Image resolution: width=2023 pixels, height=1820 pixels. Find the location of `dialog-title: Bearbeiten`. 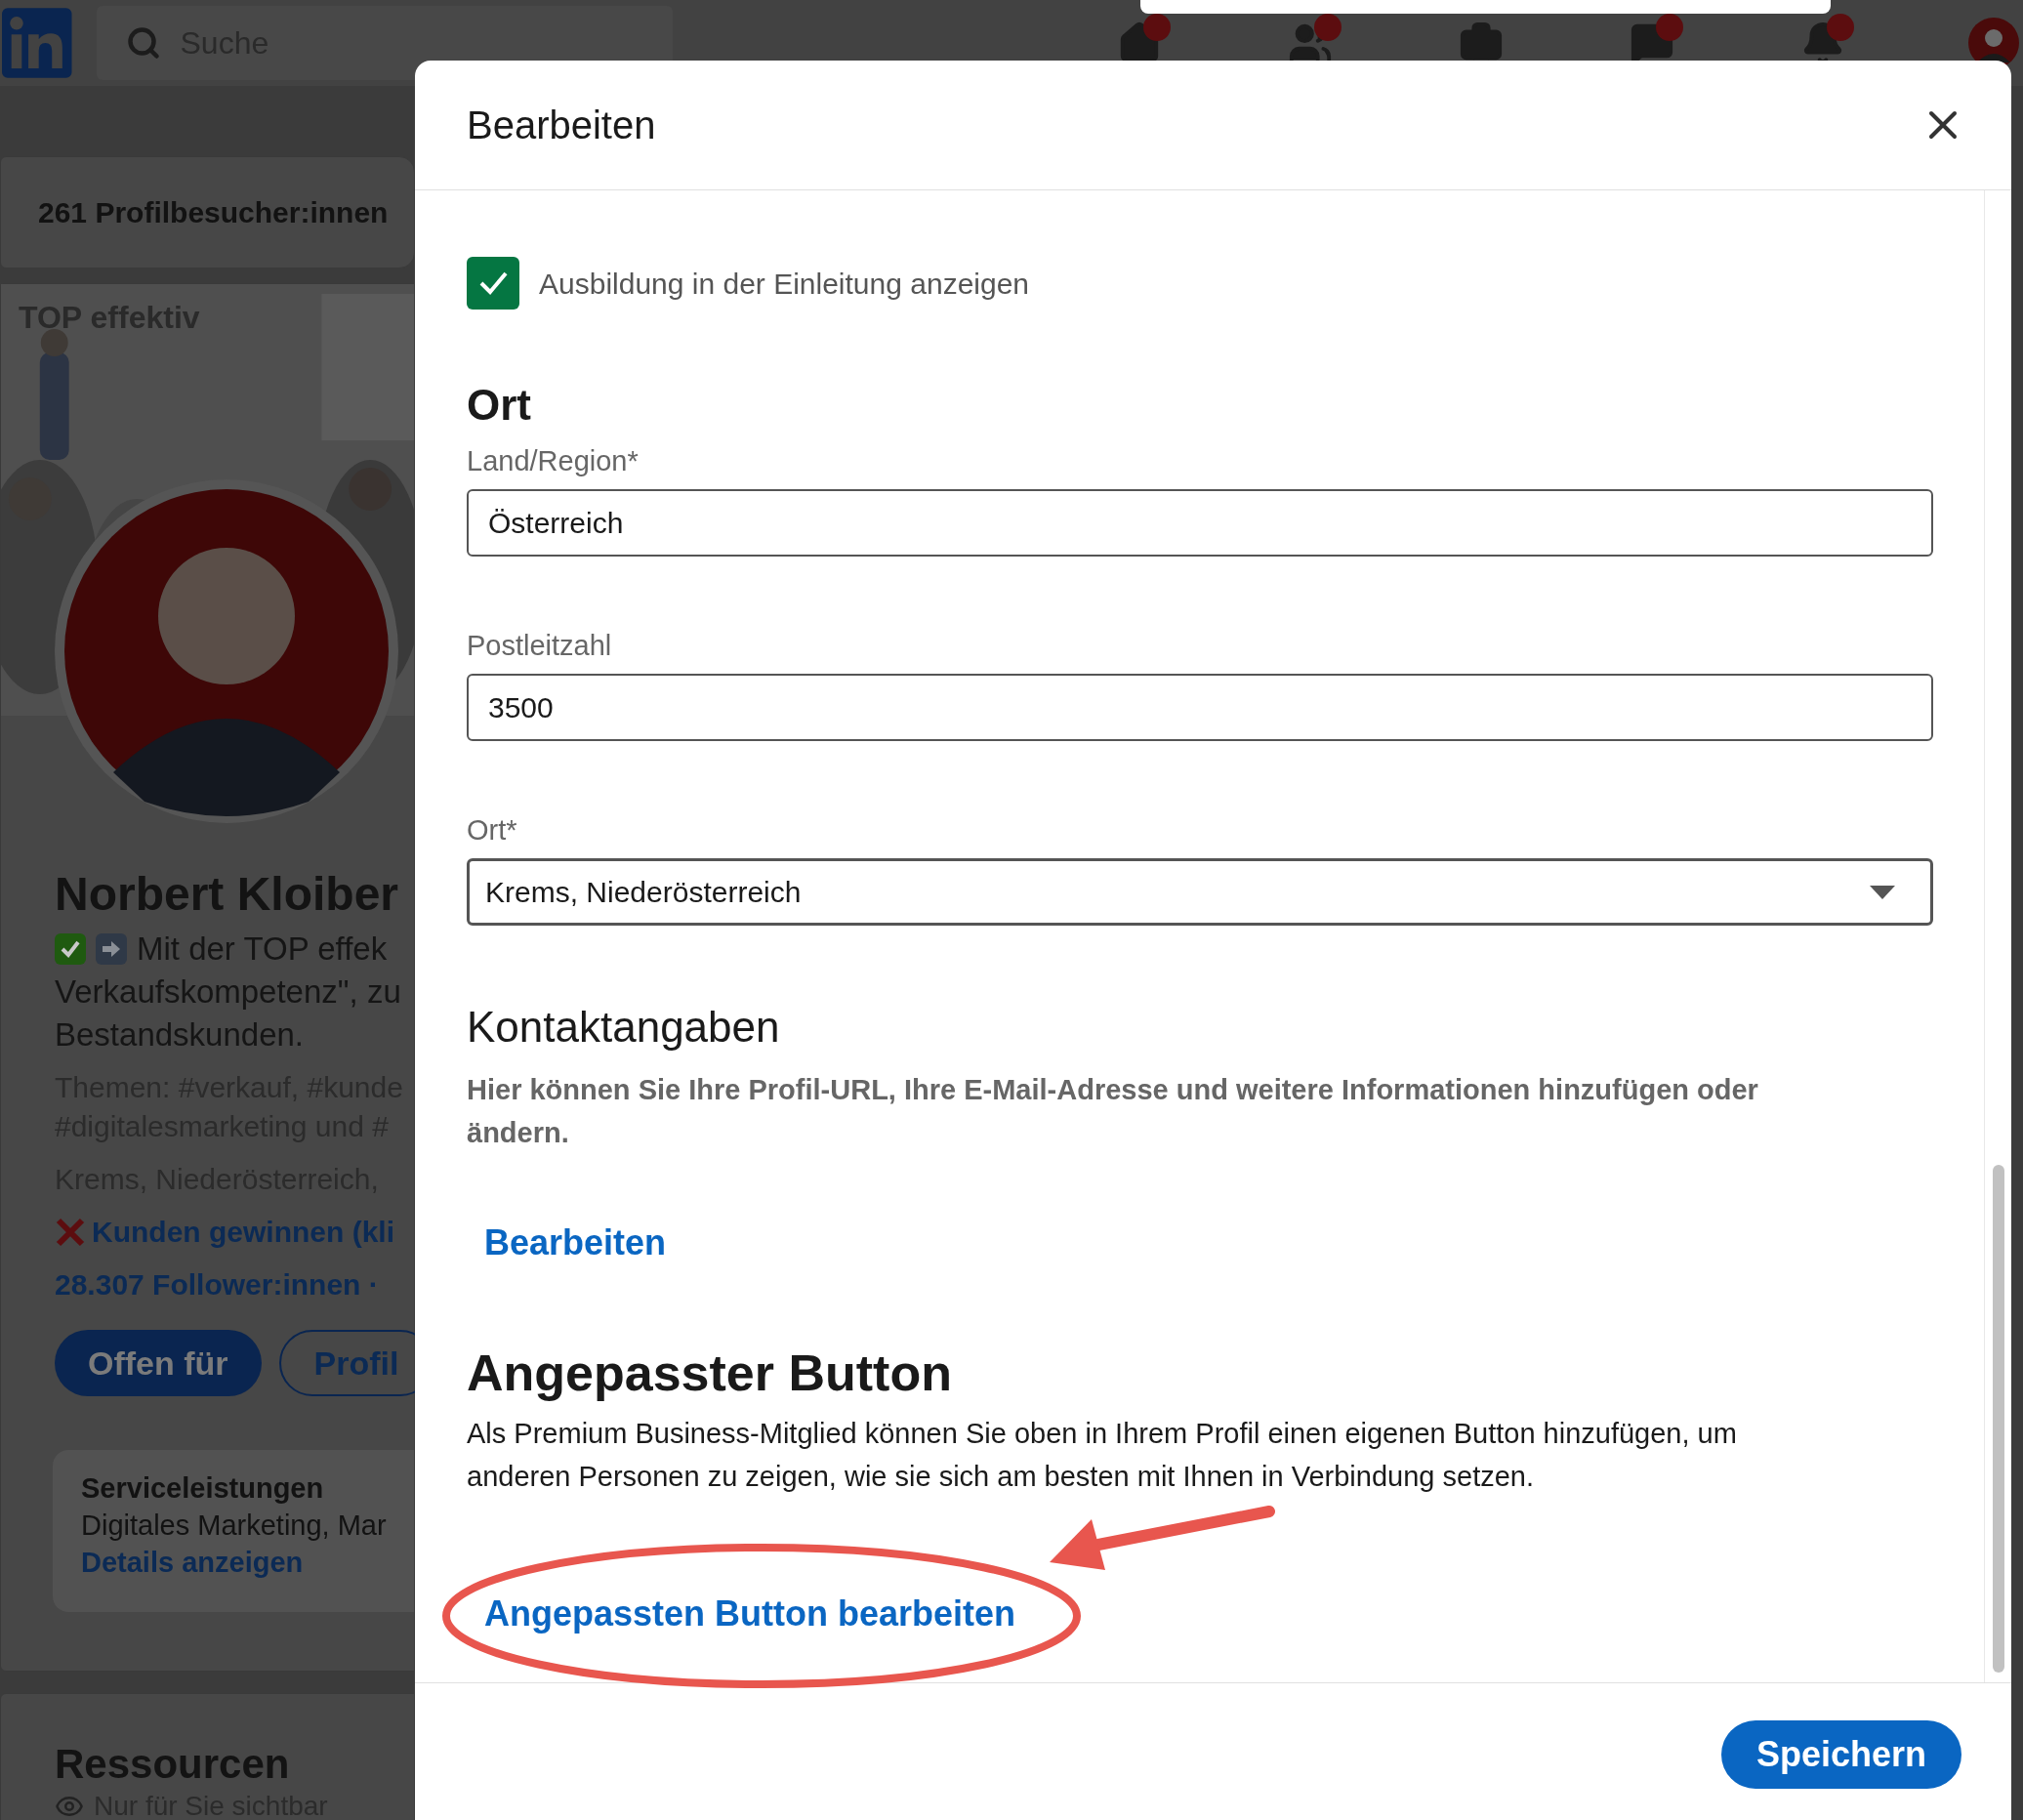

dialog-title: Bearbeiten is located at coordinates (561, 125).